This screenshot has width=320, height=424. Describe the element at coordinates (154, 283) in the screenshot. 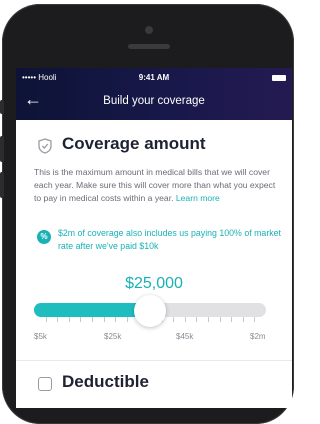

I see `selected-amount: $25,000` at that location.